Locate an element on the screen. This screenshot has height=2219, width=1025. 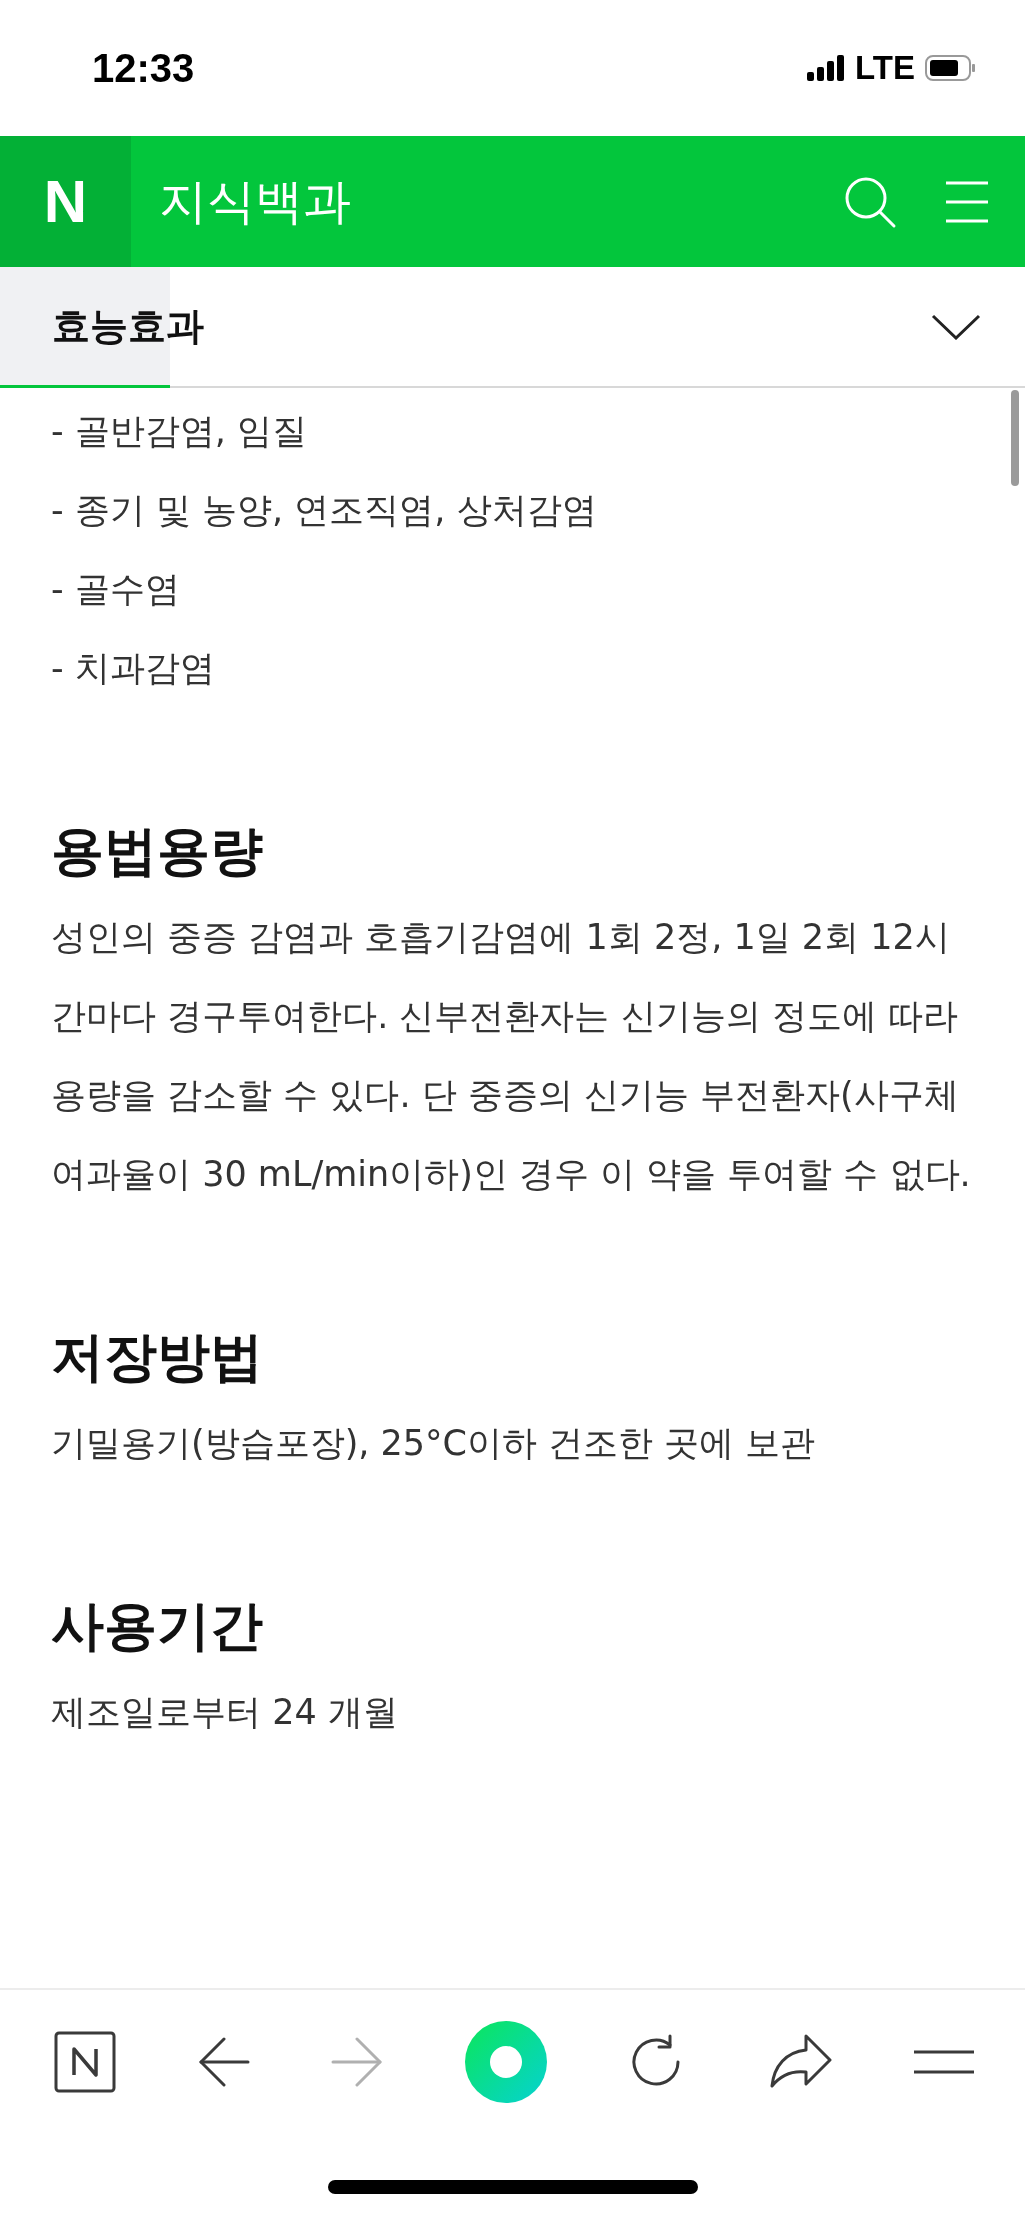
section-selector: 효능효과 is located at coordinates (128, 326).